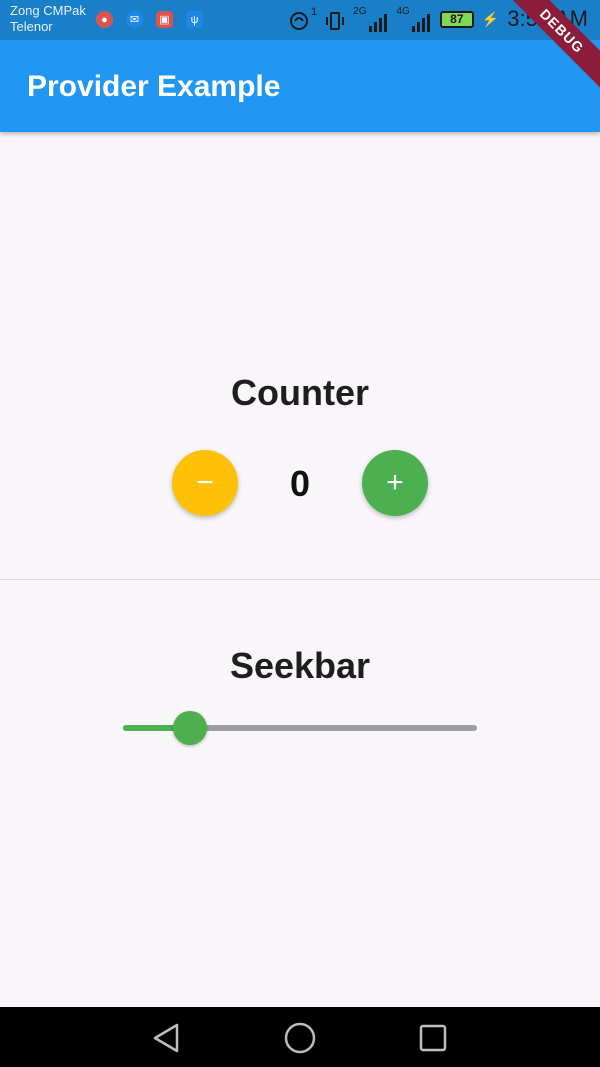 Image resolution: width=600 pixels, height=1067 pixels. Describe the element at coordinates (194, 19) in the screenshot. I see `usb-icon: ψ` at that location.